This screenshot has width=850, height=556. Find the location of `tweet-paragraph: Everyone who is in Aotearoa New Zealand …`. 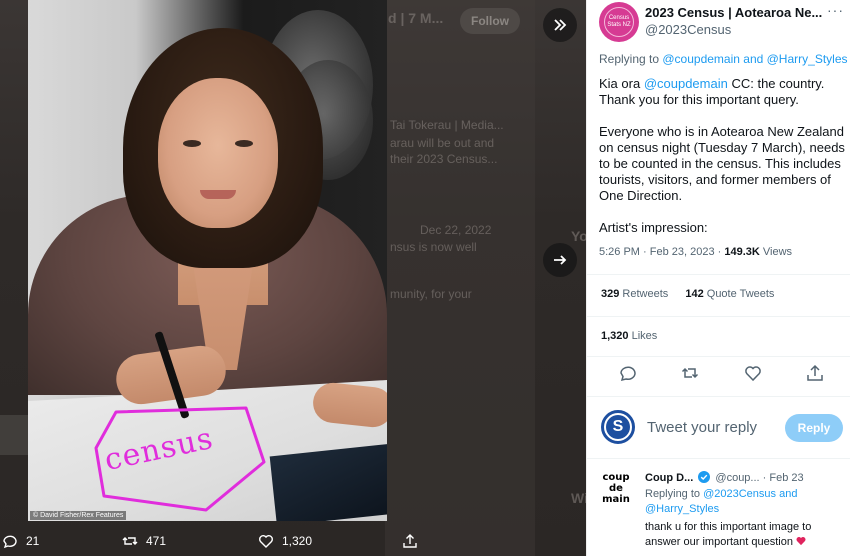

tweet-paragraph: Everyone who is in Aotearoa New Zealand … is located at coordinates (722, 163).